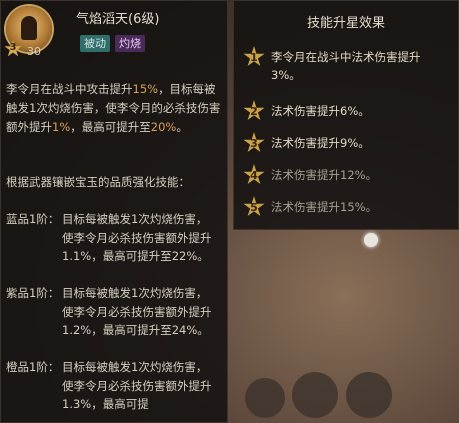 The height and width of the screenshot is (423, 459). Describe the element at coordinates (130, 43) in the screenshot. I see `tag-burn: 灼烧` at that location.